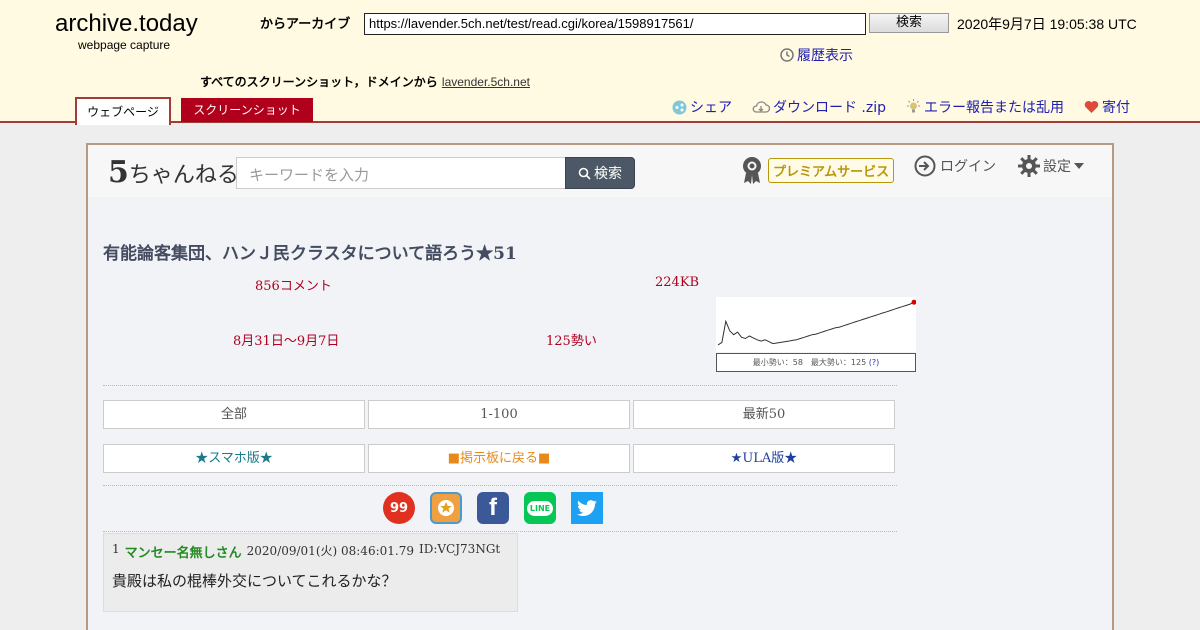  I want to click on nav-all-button: 全部, so click(234, 414).